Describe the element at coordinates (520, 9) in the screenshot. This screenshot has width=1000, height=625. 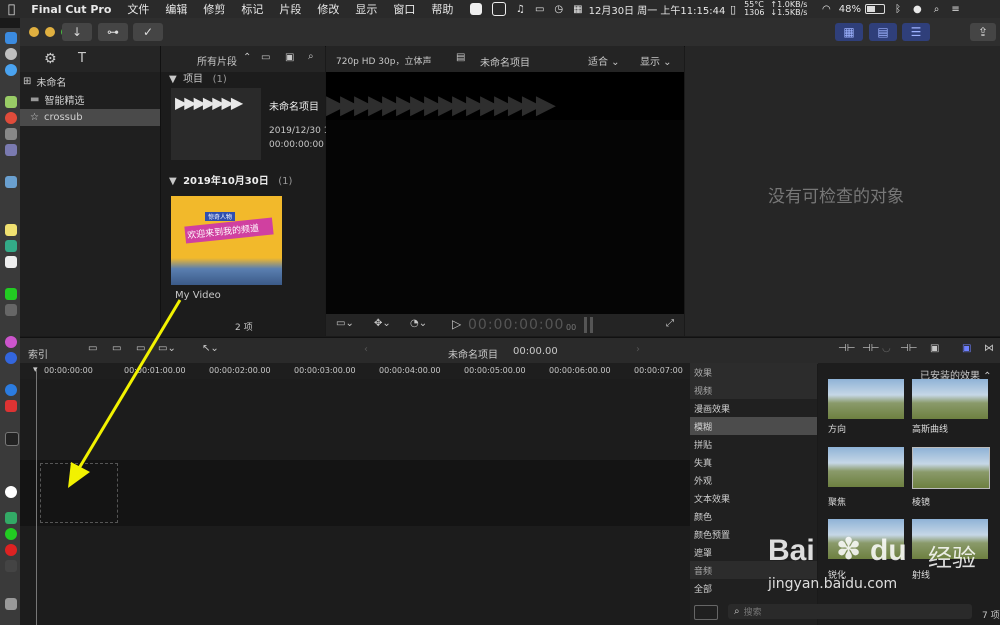
I see `music-icon: ♫` at that location.